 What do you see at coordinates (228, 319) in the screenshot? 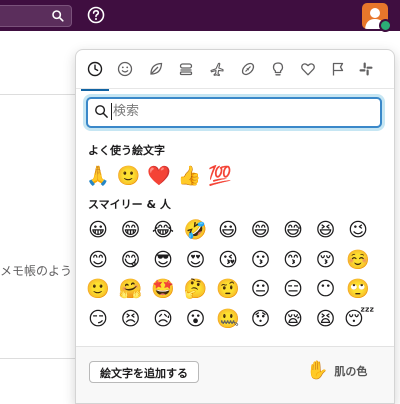
I see `emoji-button: 🤐` at bounding box center [228, 319].